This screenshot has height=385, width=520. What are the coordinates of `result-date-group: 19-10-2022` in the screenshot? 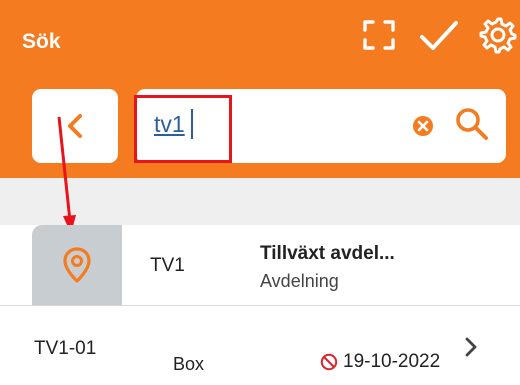 It's located at (380, 362).